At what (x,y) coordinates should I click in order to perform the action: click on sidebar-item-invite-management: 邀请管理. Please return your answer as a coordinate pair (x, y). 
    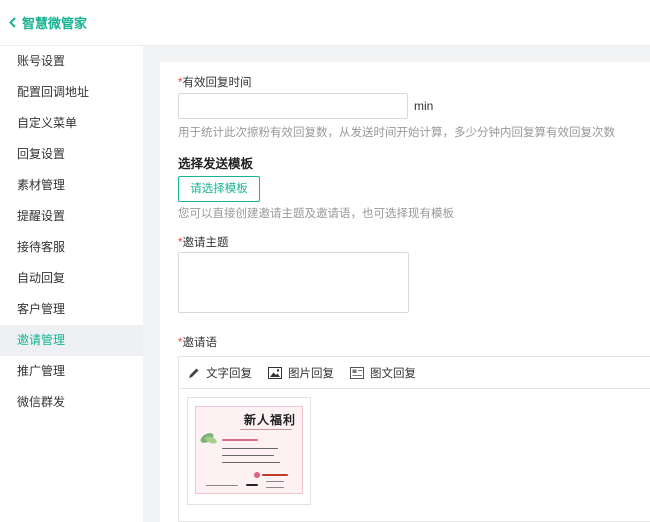
    Looking at the image, I should click on (71, 340).